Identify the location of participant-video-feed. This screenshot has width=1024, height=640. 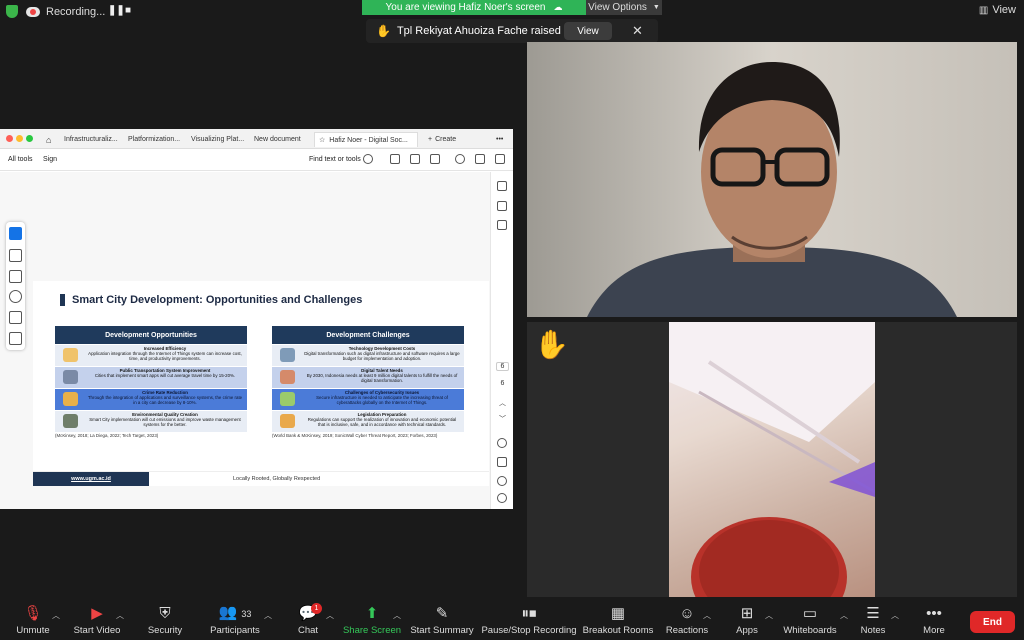
(772, 459).